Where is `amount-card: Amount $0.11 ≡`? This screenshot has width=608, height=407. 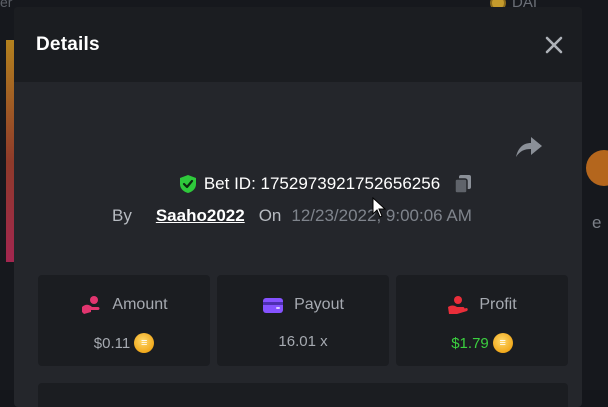 amount-card: Amount $0.11 ≡ is located at coordinates (124, 320).